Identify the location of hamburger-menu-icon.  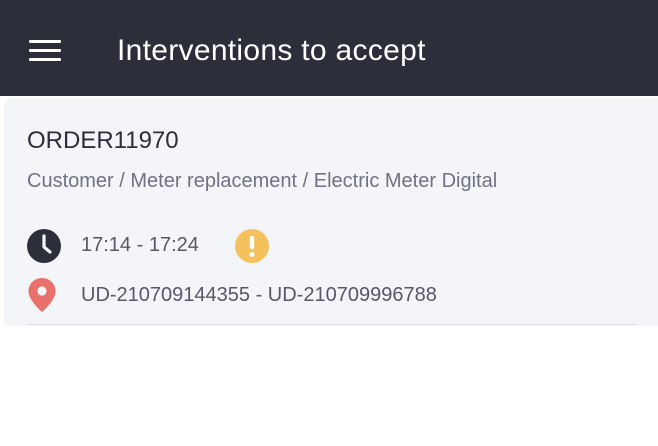
(45, 50).